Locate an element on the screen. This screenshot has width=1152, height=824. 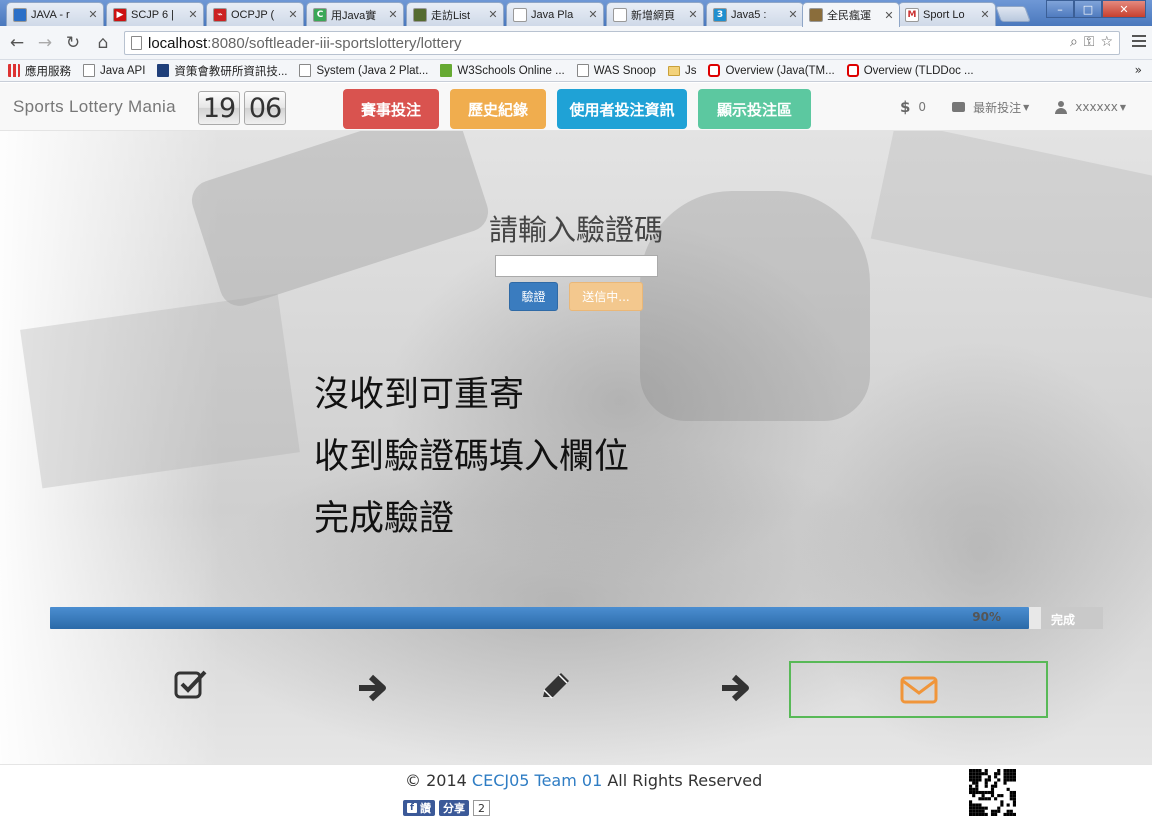
browser-tab: ⌁ OCPJP (✕ is located at coordinates (255, 14).